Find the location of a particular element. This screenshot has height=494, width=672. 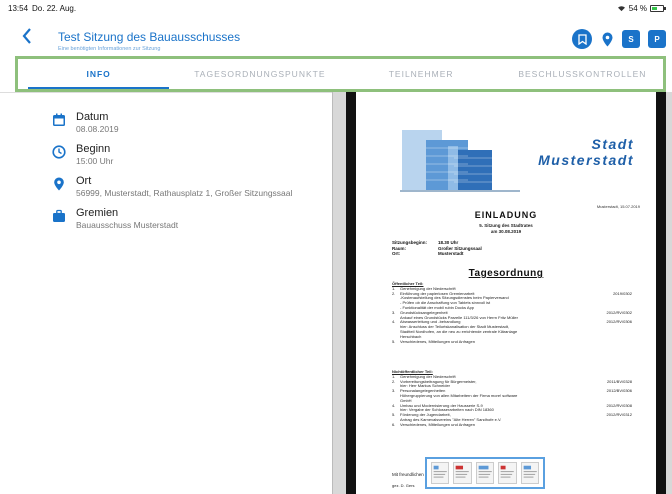

location-button is located at coordinates (607, 39).